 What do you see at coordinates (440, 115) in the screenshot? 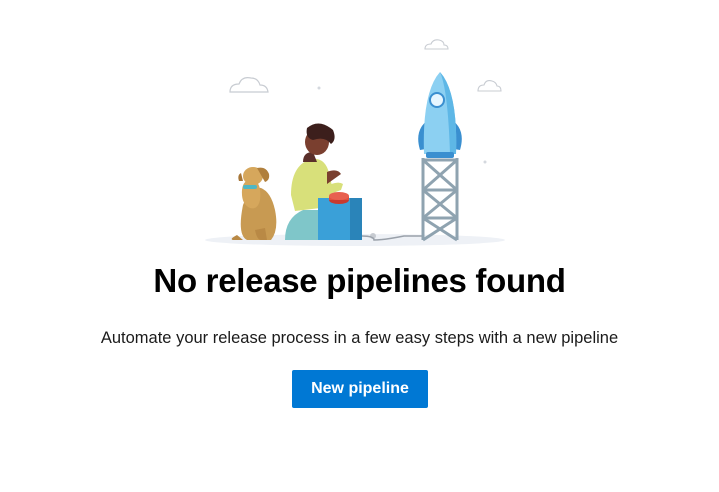
I see `rocket-icon` at bounding box center [440, 115].